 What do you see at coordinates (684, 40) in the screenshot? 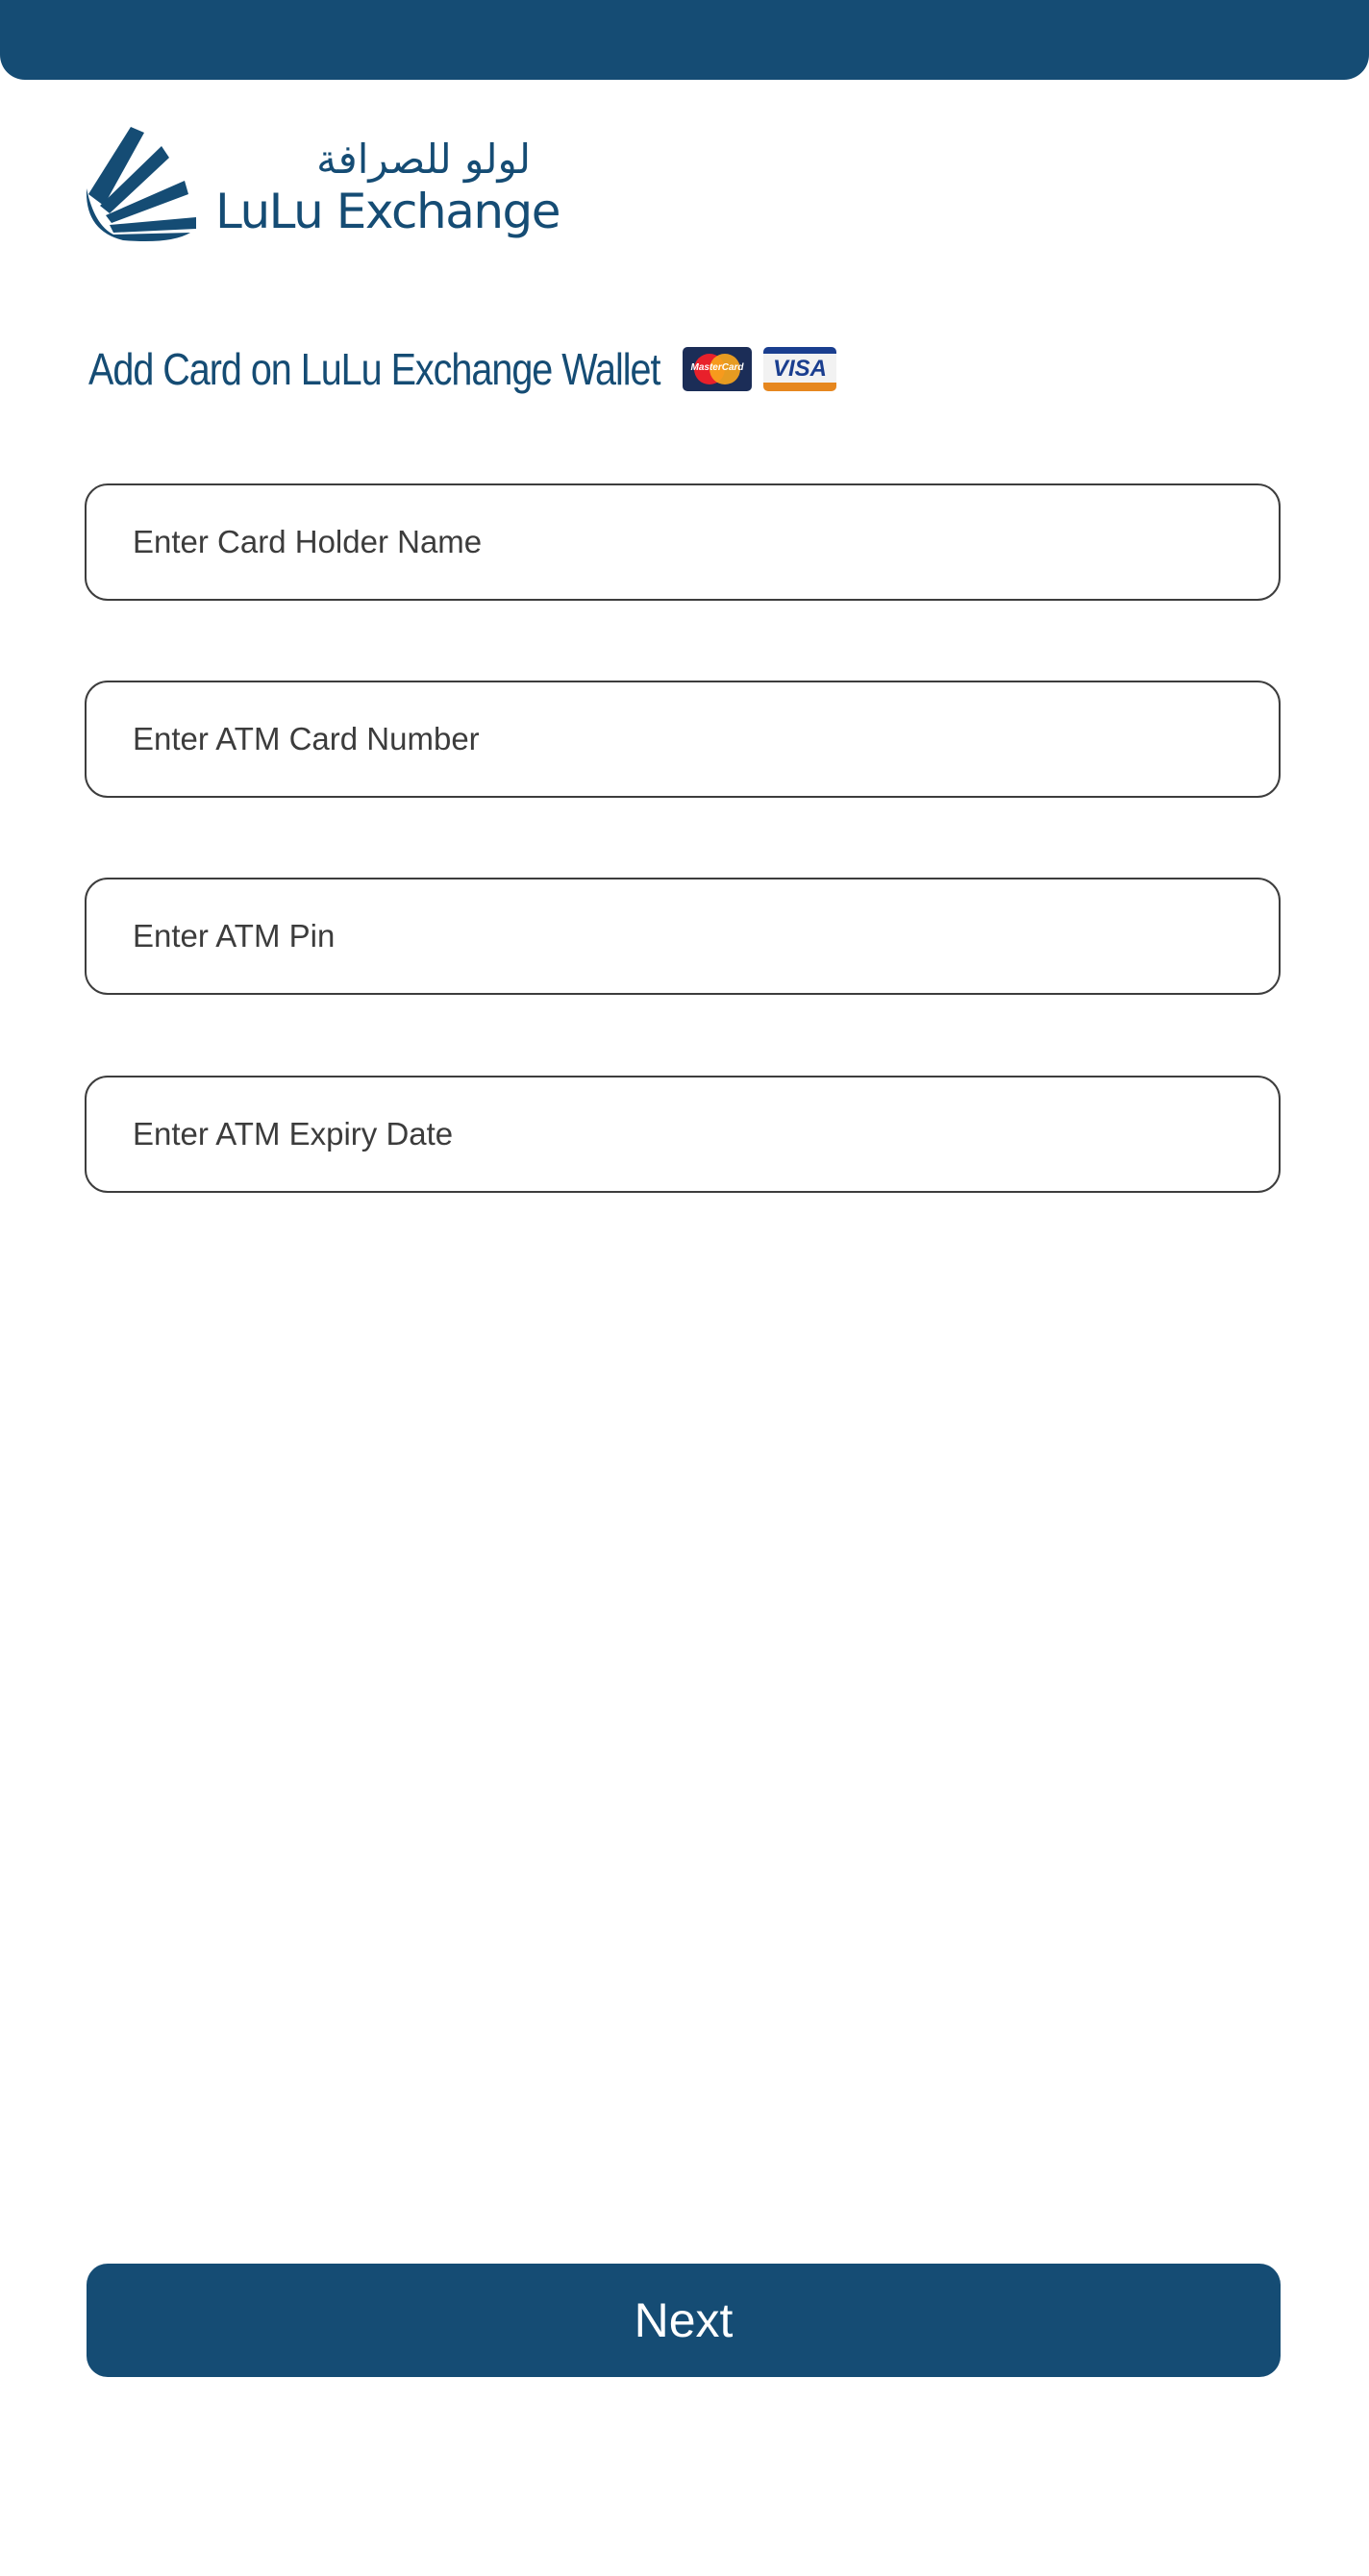
I see `top-header-bar` at bounding box center [684, 40].